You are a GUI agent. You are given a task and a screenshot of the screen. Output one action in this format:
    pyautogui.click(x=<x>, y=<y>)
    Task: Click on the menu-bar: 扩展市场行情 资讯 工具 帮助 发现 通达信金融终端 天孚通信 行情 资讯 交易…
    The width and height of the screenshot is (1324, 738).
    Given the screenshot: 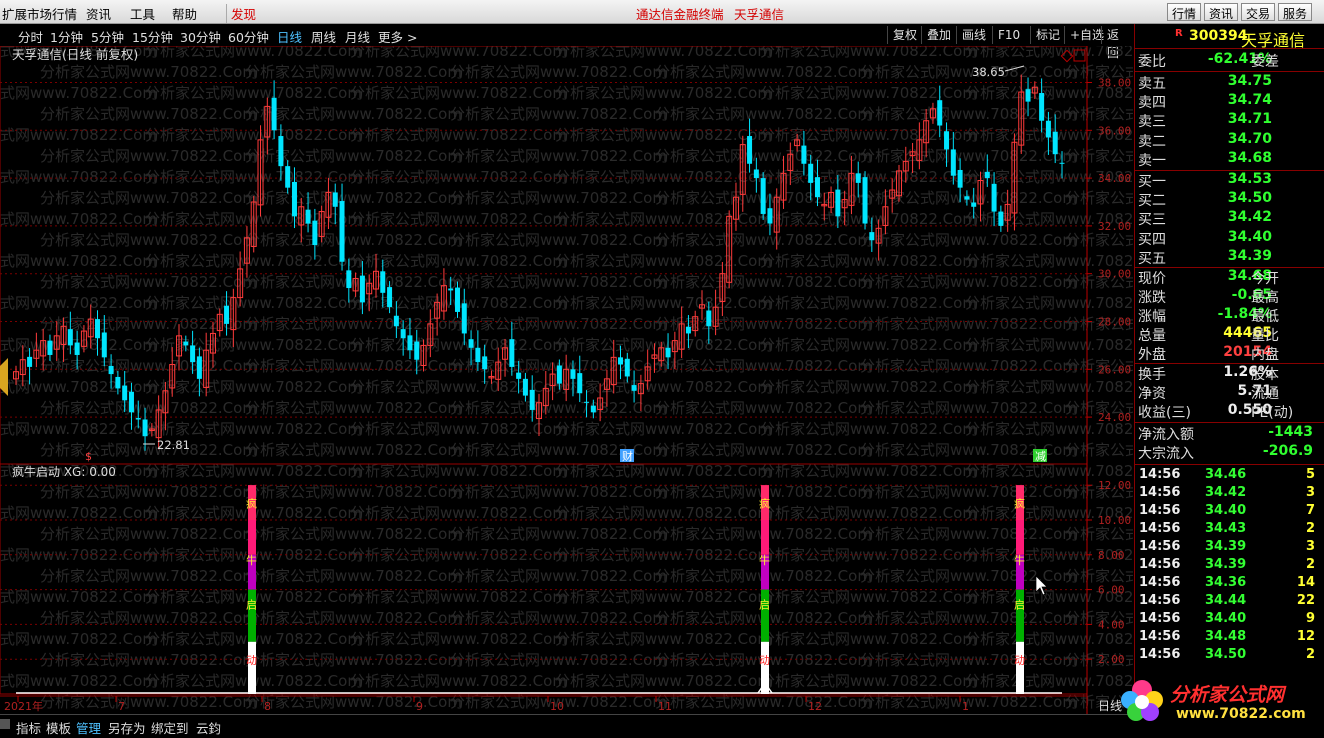 What is the action you would take?
    pyautogui.click(x=662, y=12)
    